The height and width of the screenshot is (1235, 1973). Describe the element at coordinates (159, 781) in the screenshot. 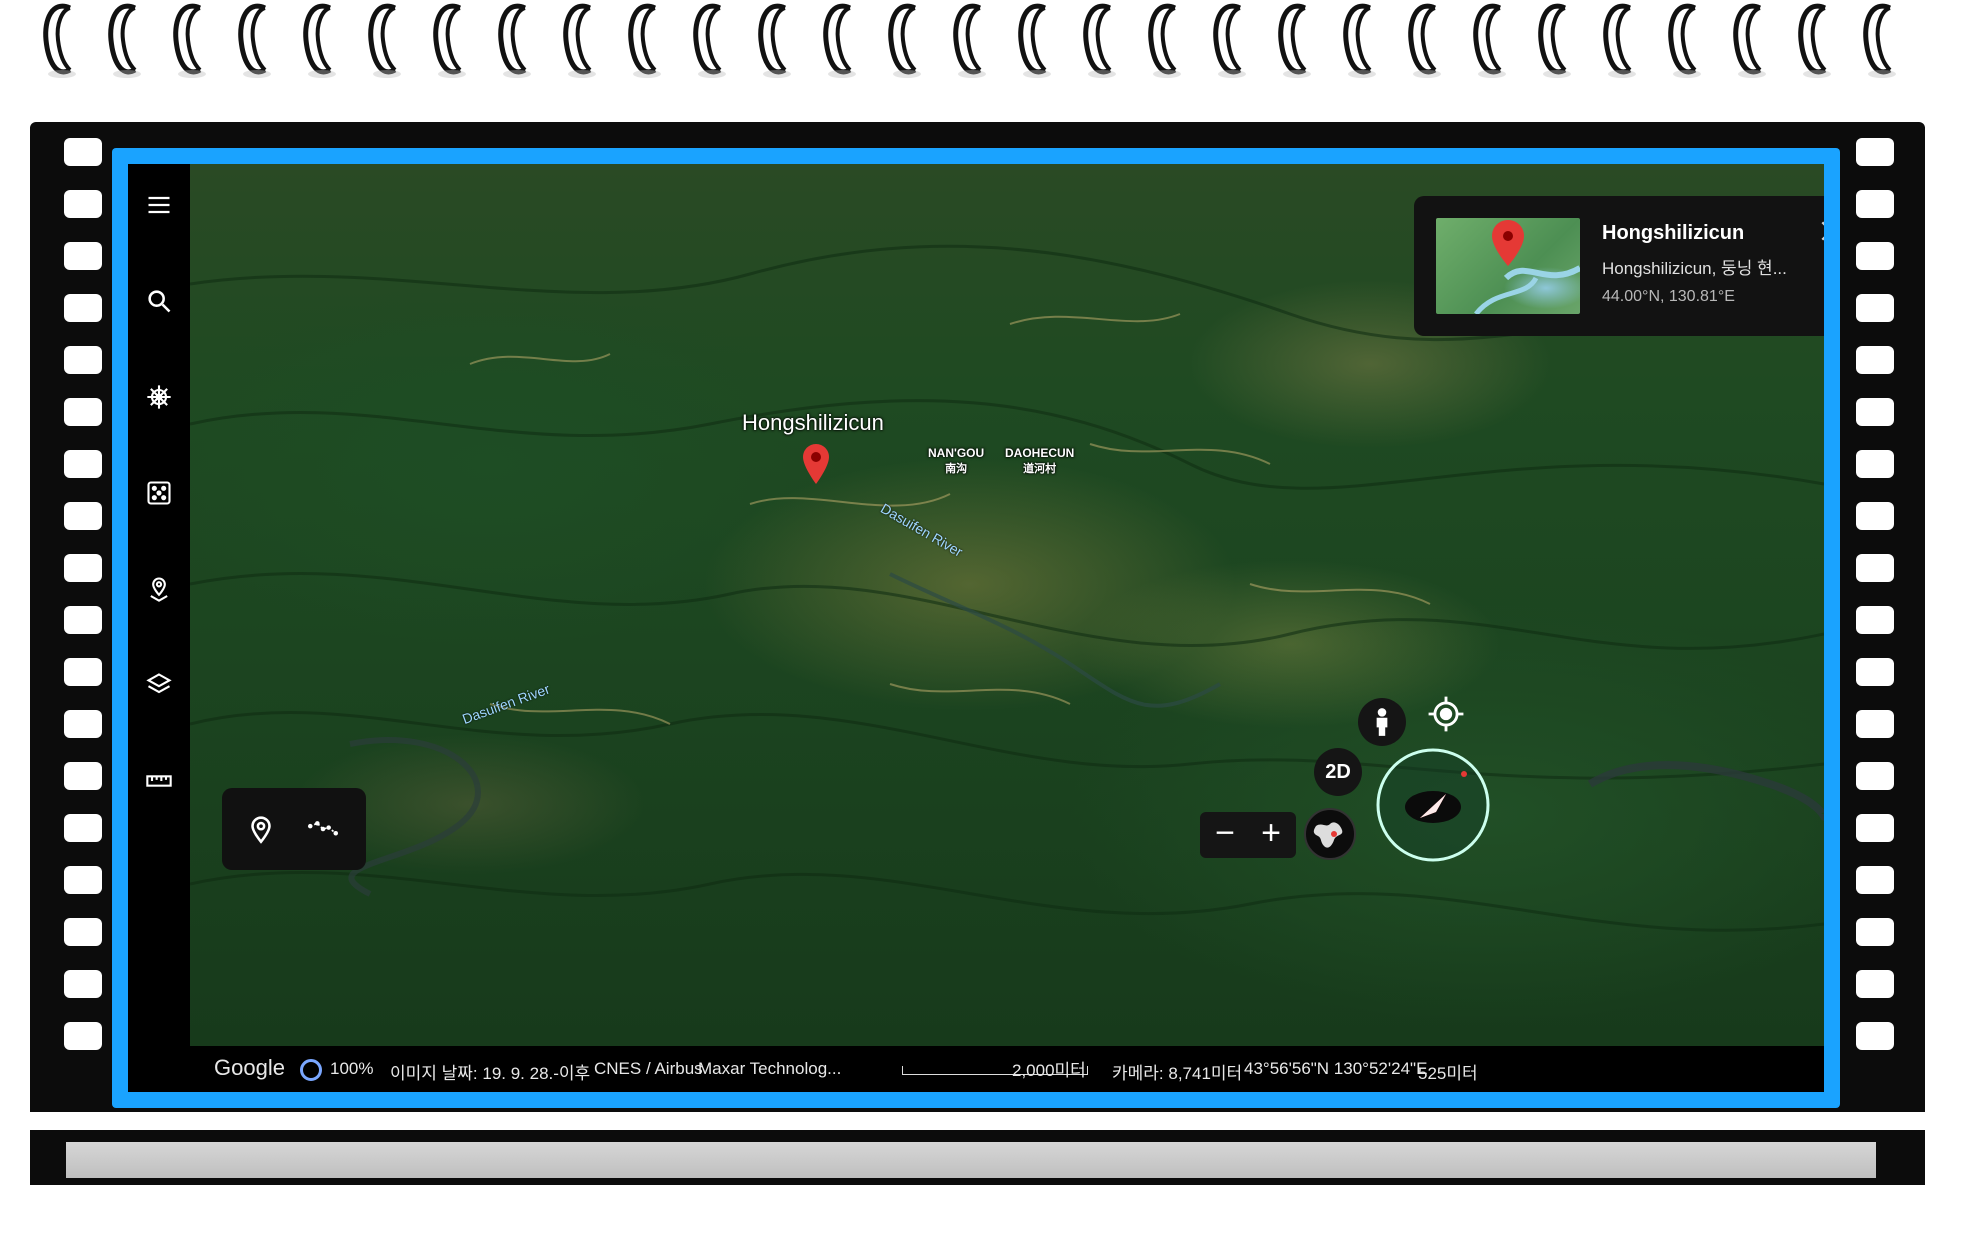

I see `measure-ruler-icon` at that location.